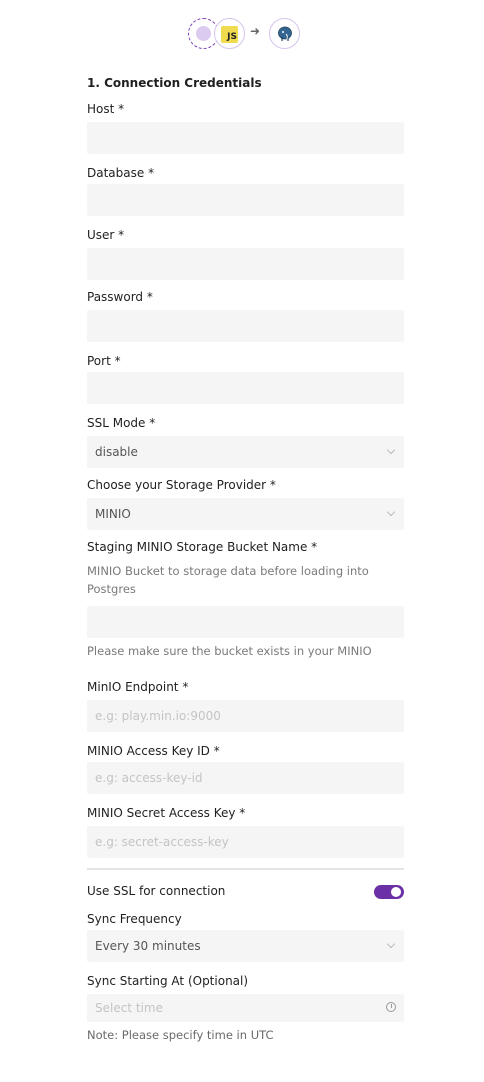  I want to click on sync-start-label: Sync Starting At (Optional), so click(168, 981).